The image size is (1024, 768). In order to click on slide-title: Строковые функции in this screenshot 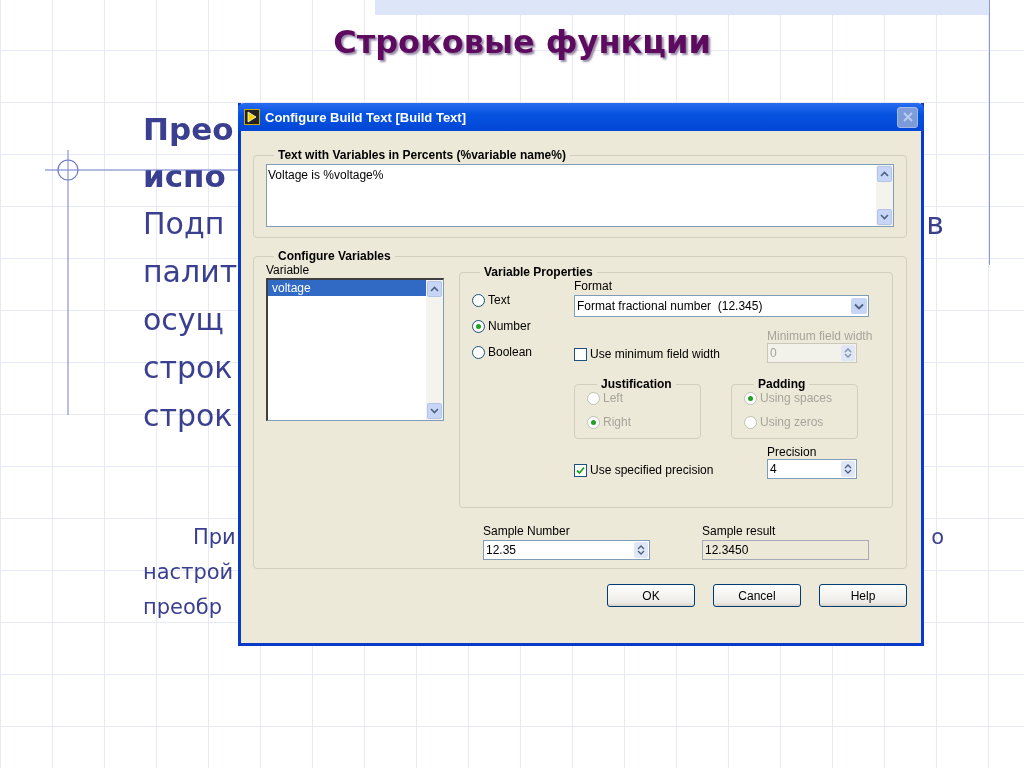, I will do `click(522, 42)`.